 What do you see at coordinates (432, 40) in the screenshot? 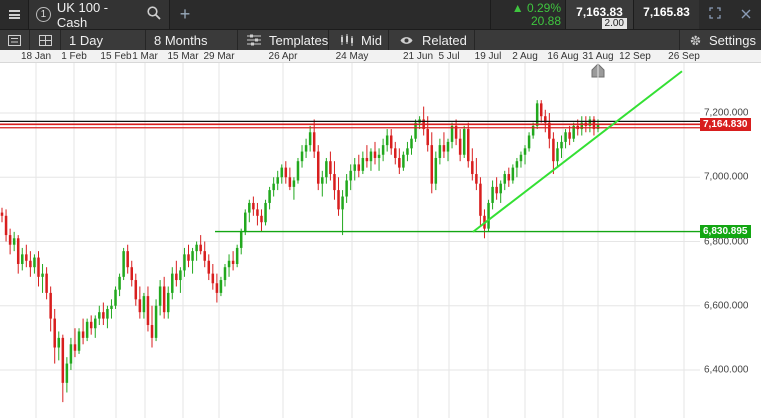
I see `related-button: Related` at bounding box center [432, 40].